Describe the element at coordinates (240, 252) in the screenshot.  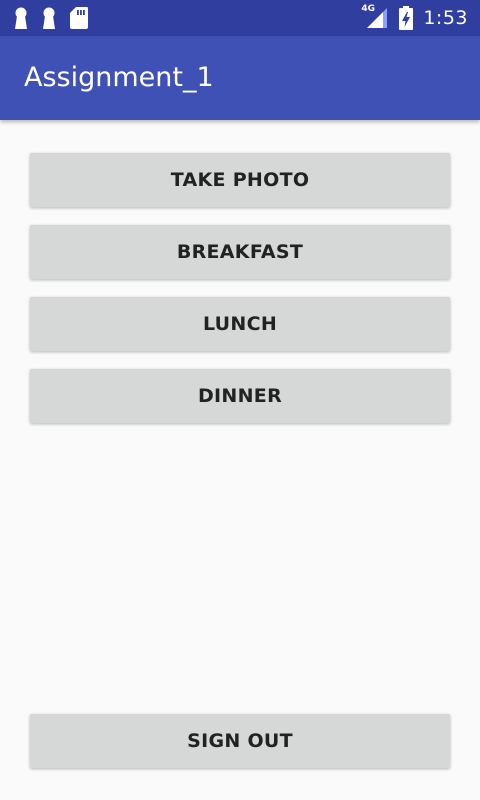
I see `breakfast-button: BREAKFAST` at that location.